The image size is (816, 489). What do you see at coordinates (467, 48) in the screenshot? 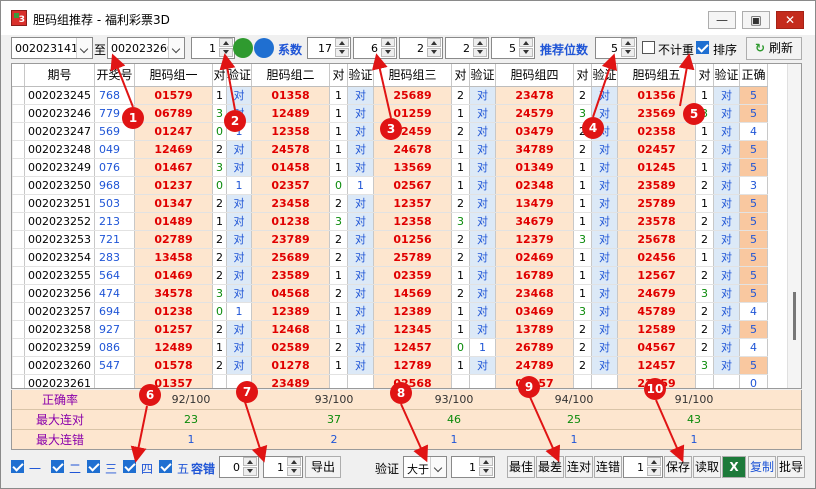
I see `coef-spin-4: 2` at bounding box center [467, 48].